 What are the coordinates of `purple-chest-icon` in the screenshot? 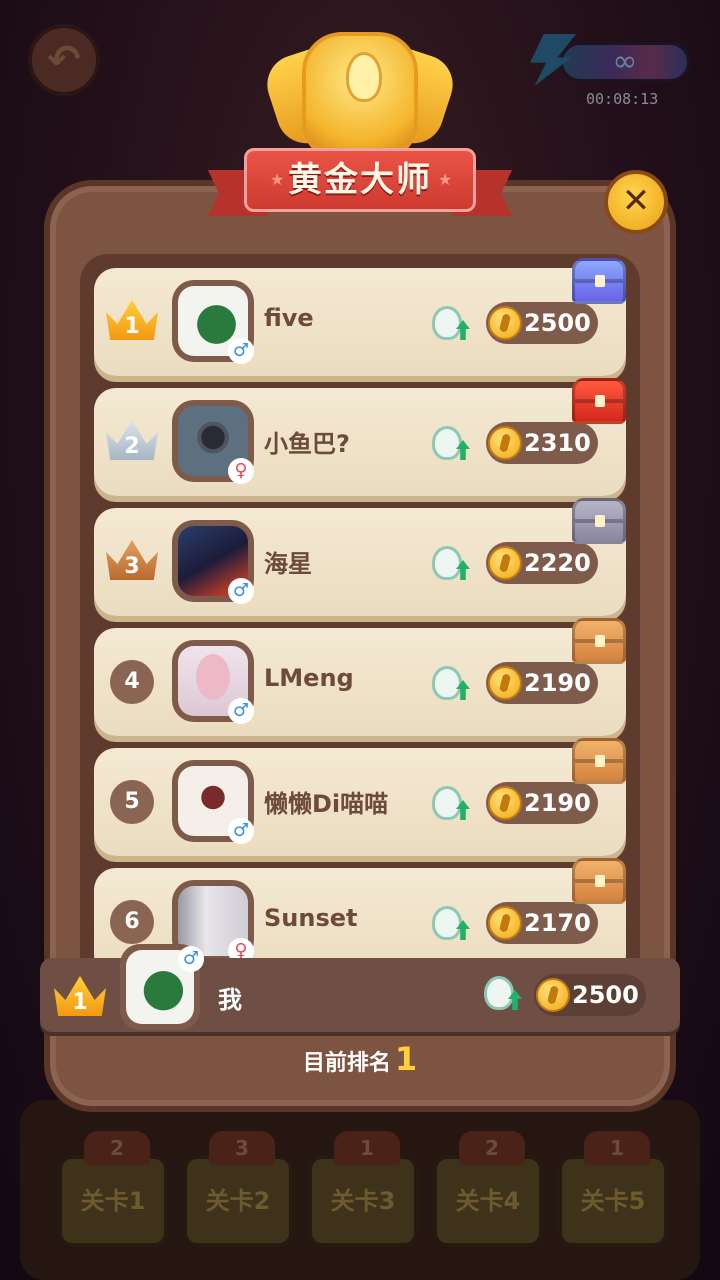 It's located at (599, 281).